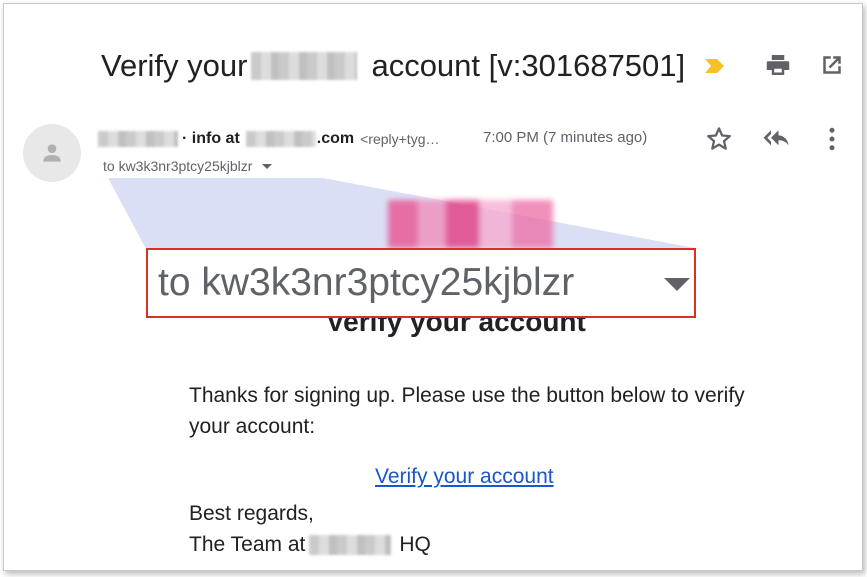 This screenshot has height=577, width=867. Describe the element at coordinates (470, 224) in the screenshot. I see `redacted-logo` at that location.